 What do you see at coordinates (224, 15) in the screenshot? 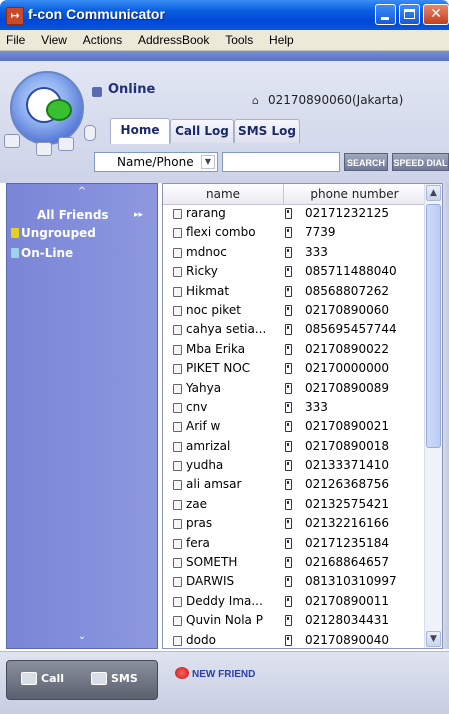
I see `title-bar: ↦ f-con Communicator ✕` at bounding box center [224, 15].